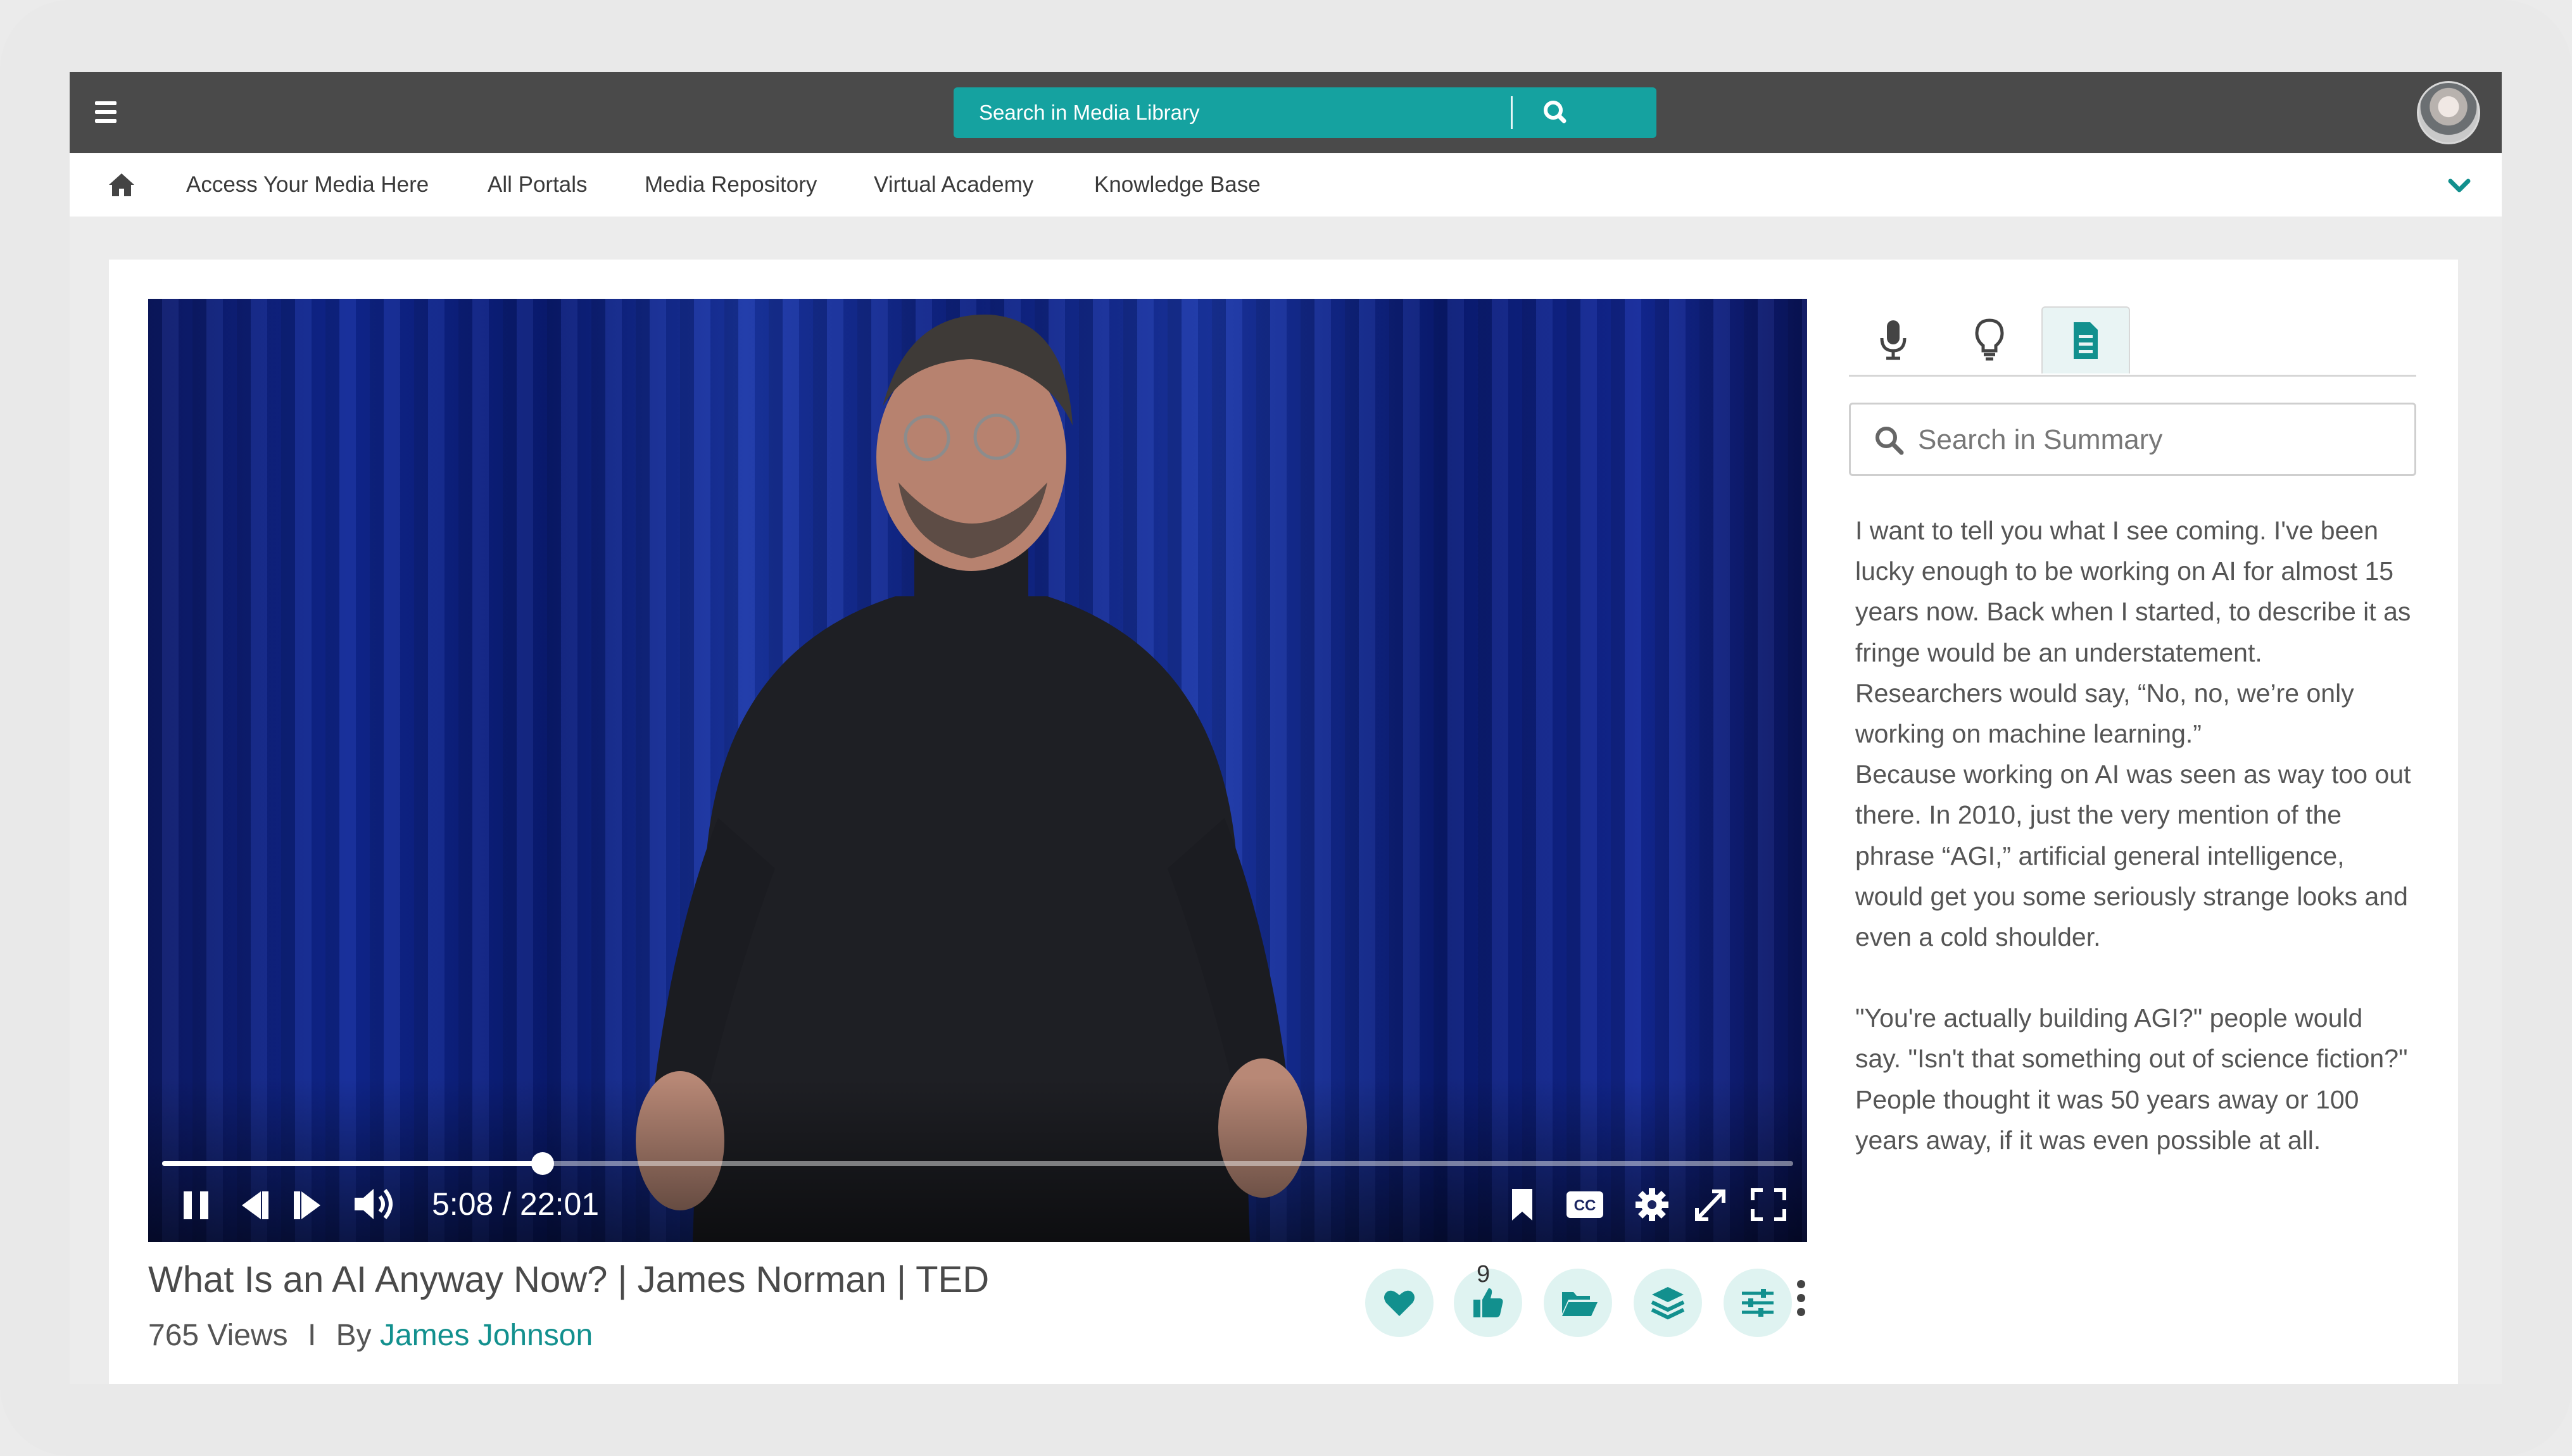  Describe the element at coordinates (308, 185) in the screenshot. I see `nav-item-access-media: Access Your Media Here` at that location.